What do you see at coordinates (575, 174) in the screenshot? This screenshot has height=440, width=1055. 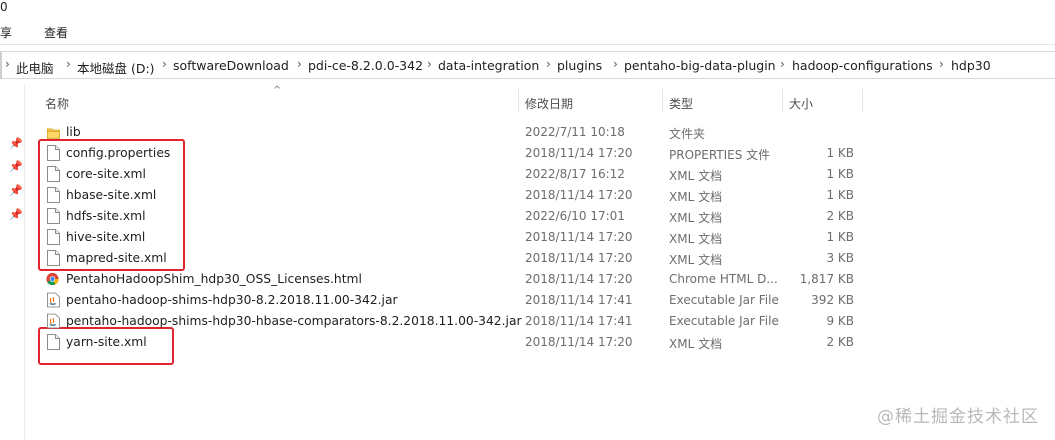 I see `file-modified-date: 2022/8/17 16:12` at bounding box center [575, 174].